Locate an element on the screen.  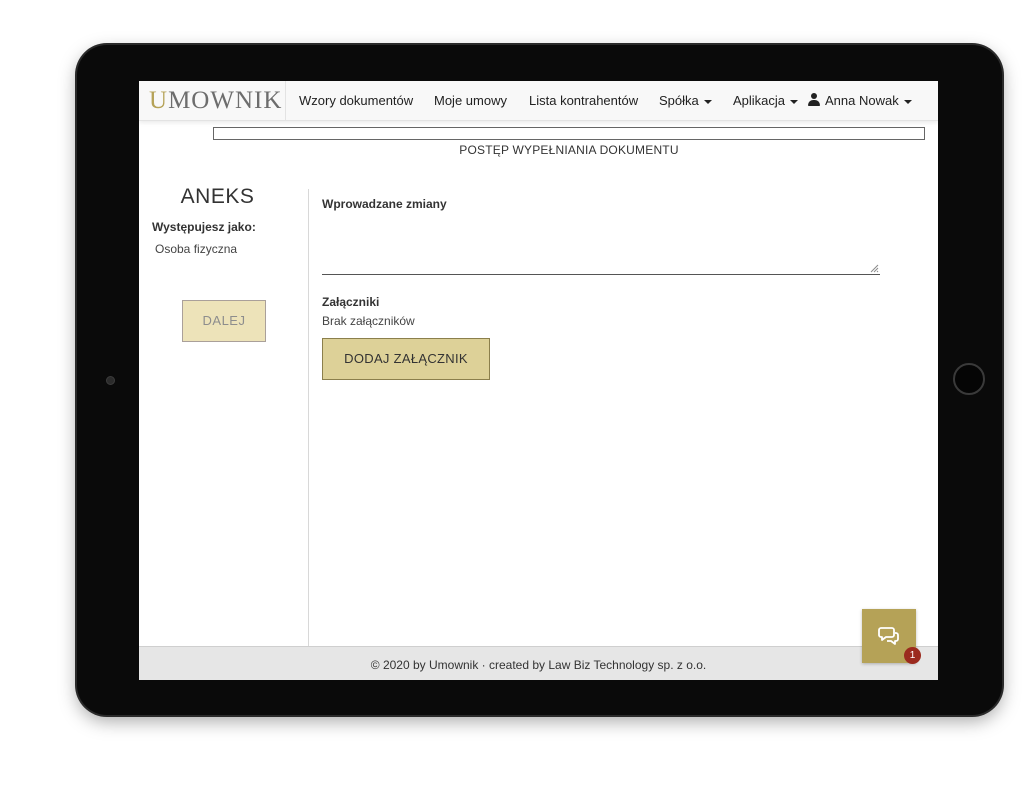
nav-item-label: Moje umowy is located at coordinates (470, 100).